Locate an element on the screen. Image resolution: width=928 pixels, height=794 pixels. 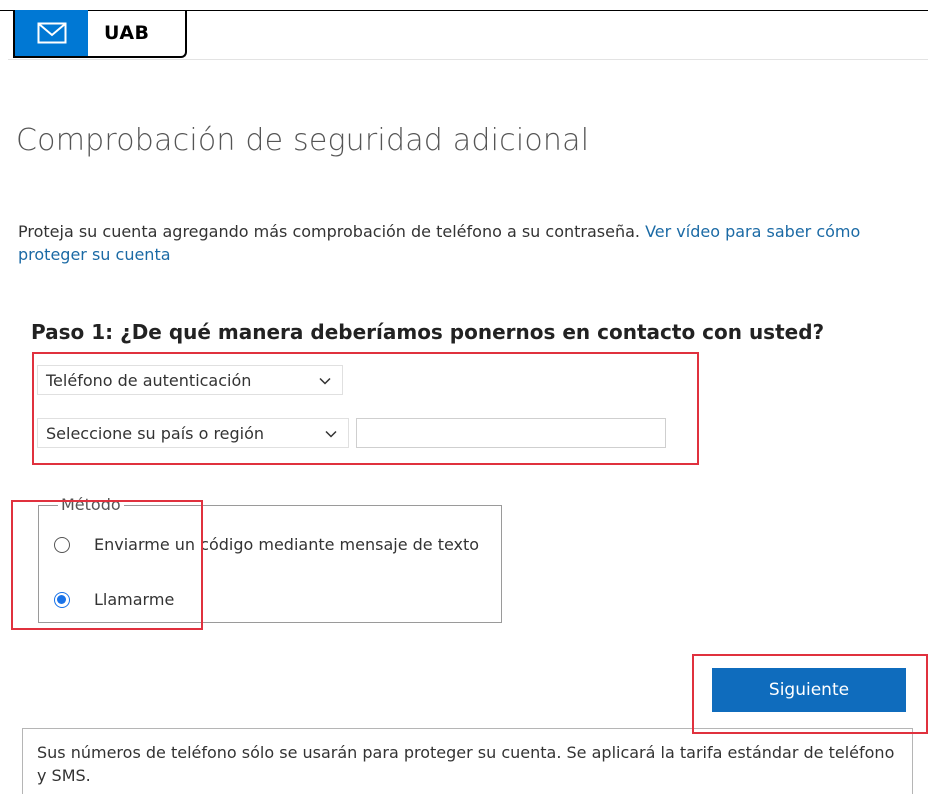
brand-text: UAB is located at coordinates (127, 33).